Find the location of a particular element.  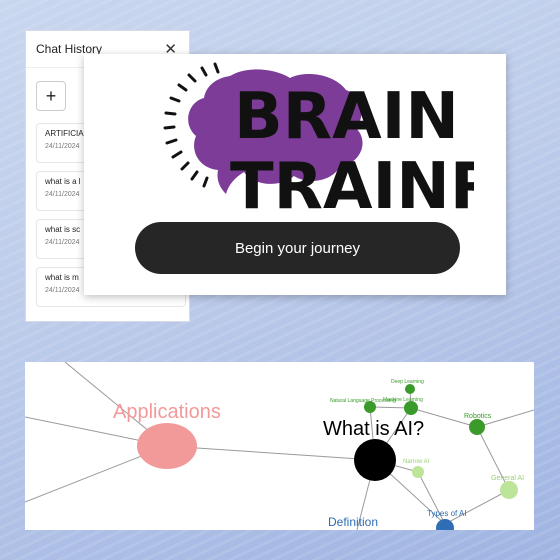

node-what-is-ai is located at coordinates (375, 460).